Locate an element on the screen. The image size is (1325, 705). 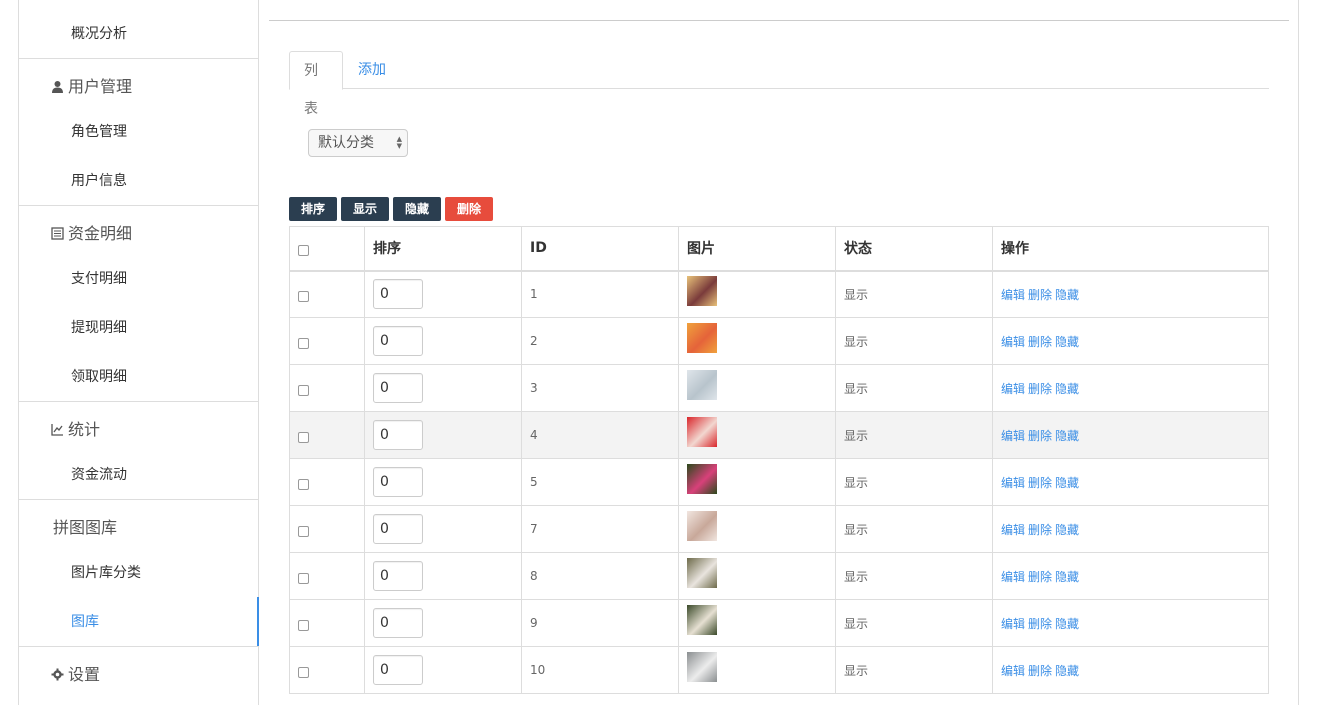
bulk-sort-button: 排序 is located at coordinates (313, 209).